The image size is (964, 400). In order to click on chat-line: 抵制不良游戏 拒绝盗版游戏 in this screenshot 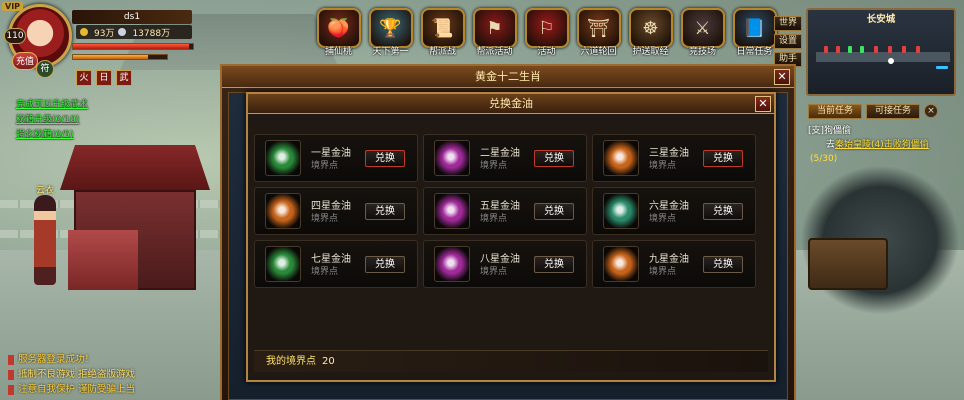, I will do `click(88, 374)`.